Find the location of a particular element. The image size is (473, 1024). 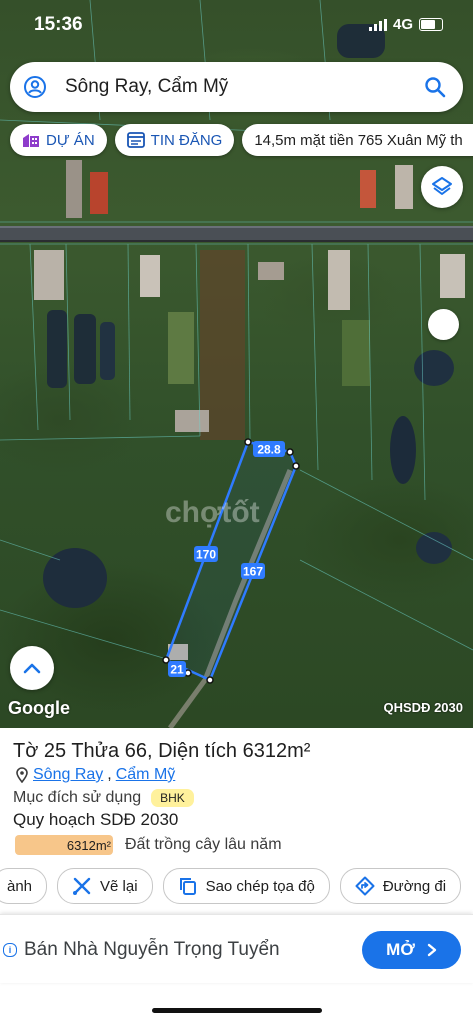

signal-icon is located at coordinates (377, 24).